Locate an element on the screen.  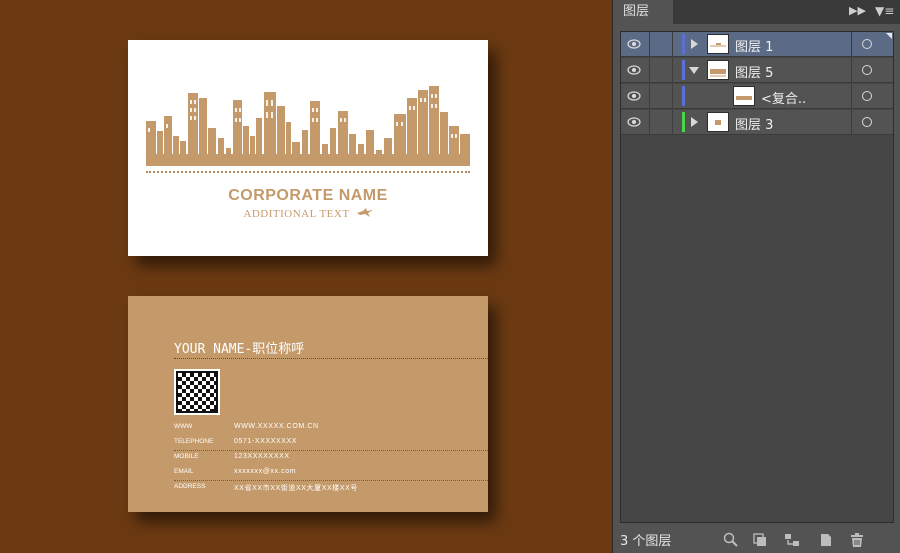
info-label: EMAIL is located at coordinates (184, 471).